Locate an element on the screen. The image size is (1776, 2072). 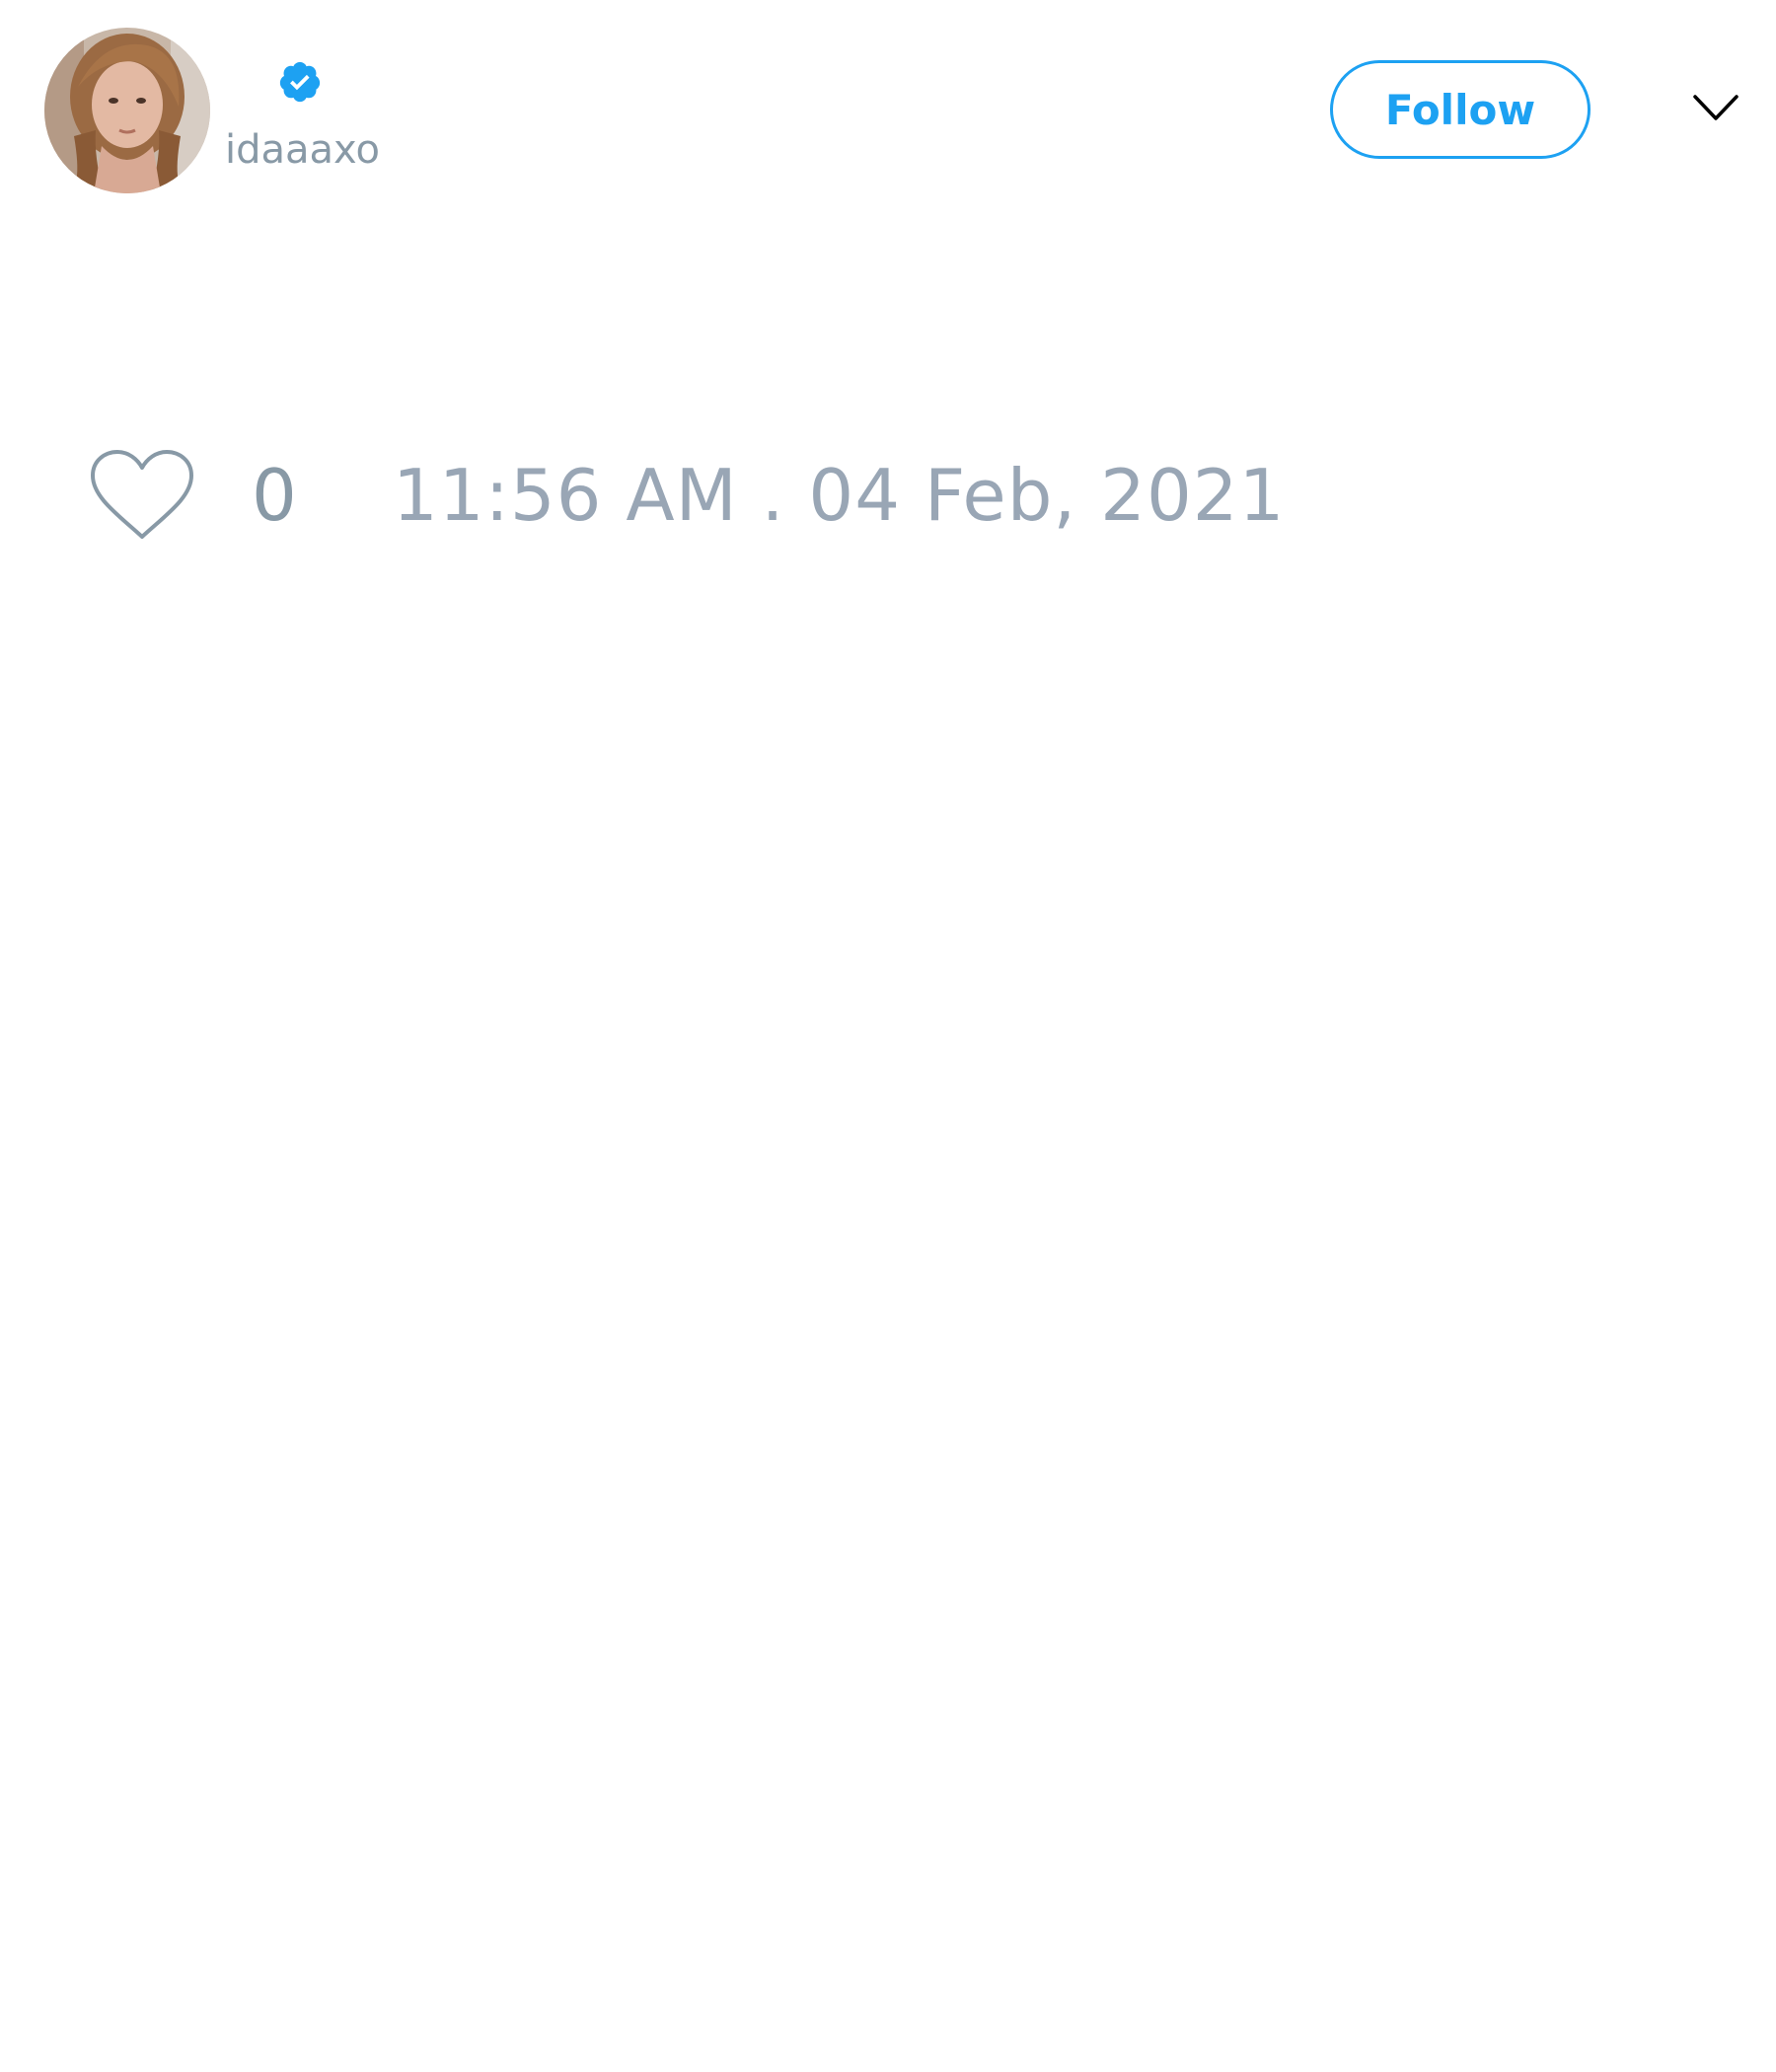
tweet-header: idaaaxo Follow is located at coordinates (888, 109).